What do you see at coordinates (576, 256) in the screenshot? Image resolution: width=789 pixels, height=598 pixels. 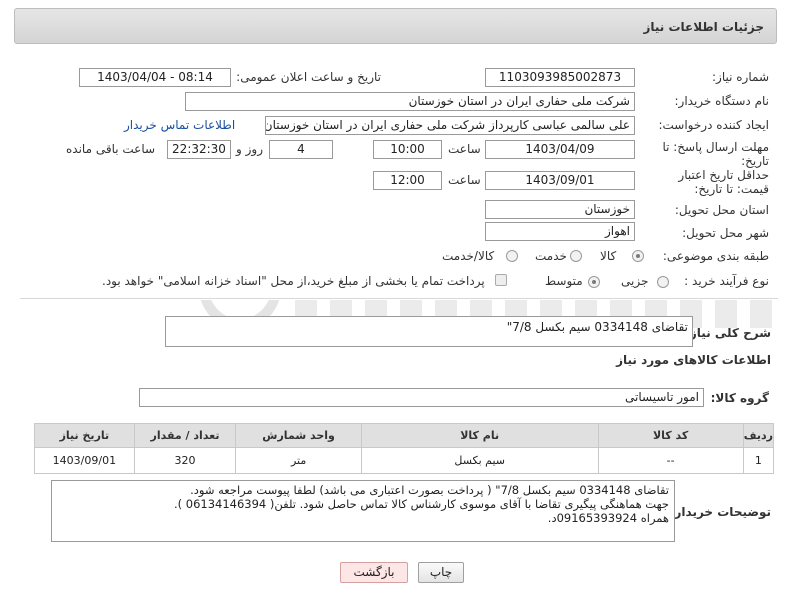 I see `category-service-radio` at bounding box center [576, 256].